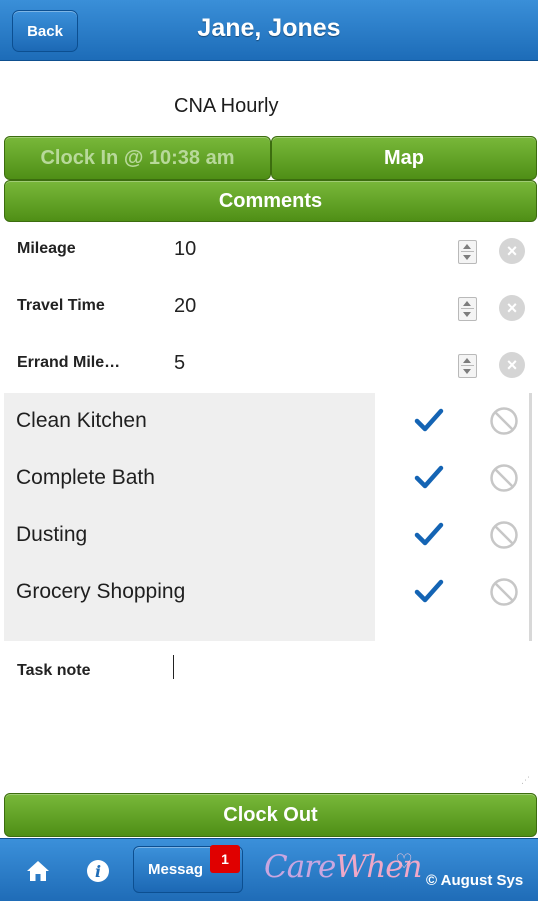 The image size is (538, 901). What do you see at coordinates (185, 306) in the screenshot?
I see `travel-time-input: 20` at bounding box center [185, 306].